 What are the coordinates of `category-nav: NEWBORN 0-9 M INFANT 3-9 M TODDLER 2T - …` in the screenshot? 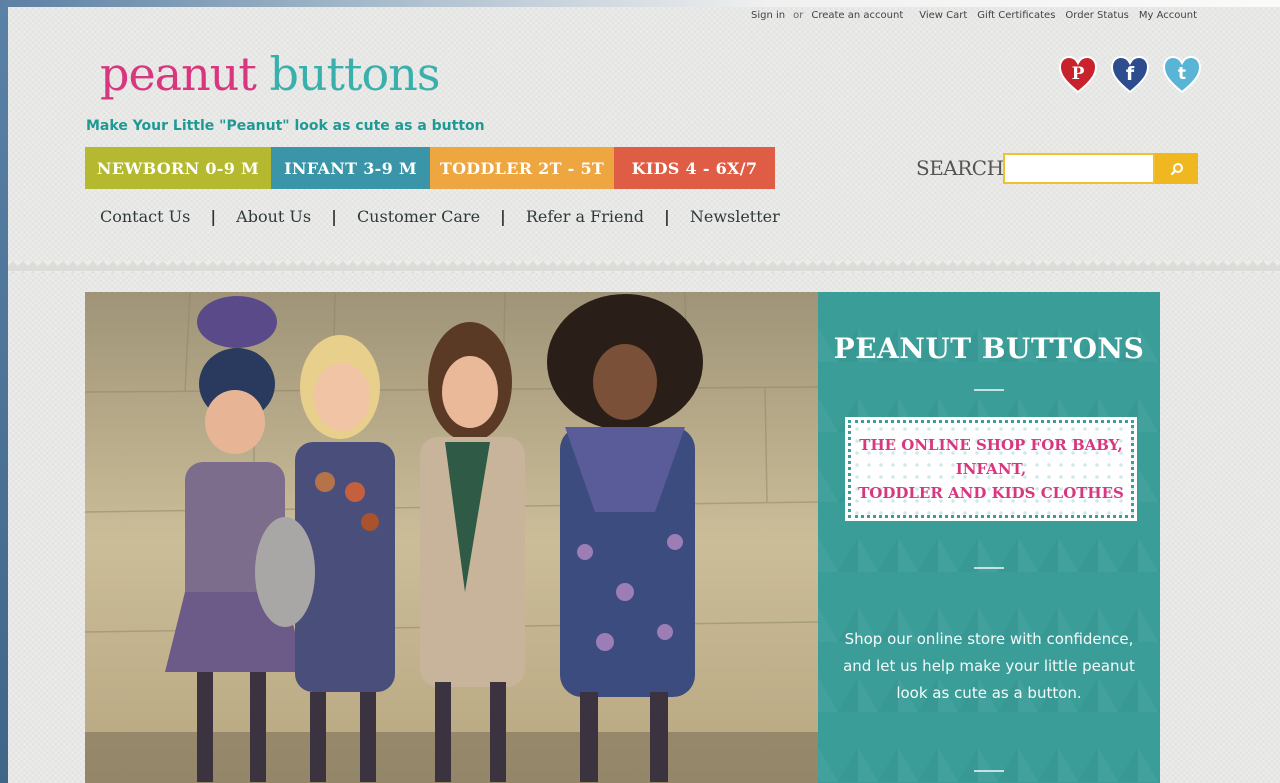 It's located at (430, 168).